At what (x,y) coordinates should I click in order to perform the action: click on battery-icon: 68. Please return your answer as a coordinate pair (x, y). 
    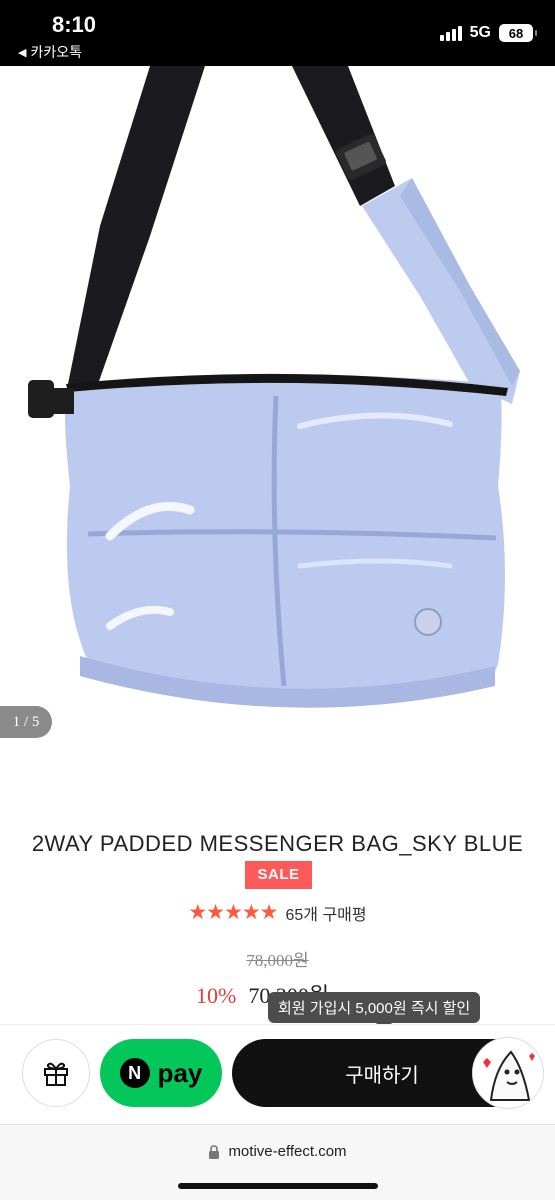
    Looking at the image, I should click on (518, 33).